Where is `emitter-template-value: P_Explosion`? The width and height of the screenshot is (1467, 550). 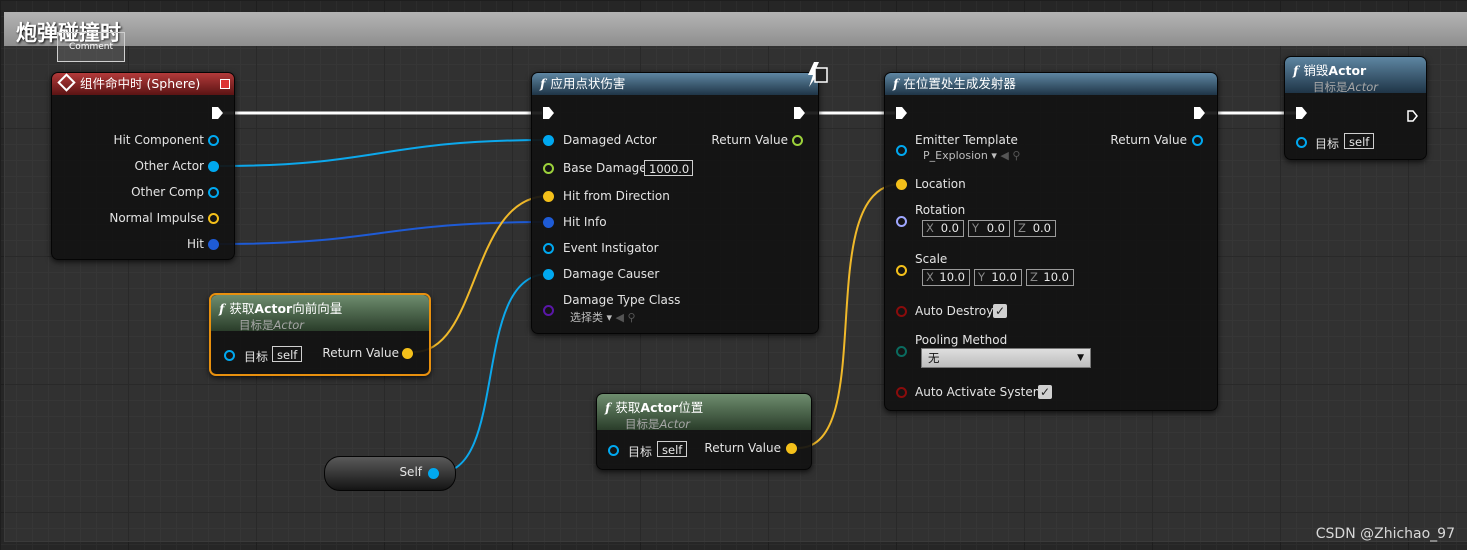 emitter-template-value: P_Explosion is located at coordinates (955, 155).